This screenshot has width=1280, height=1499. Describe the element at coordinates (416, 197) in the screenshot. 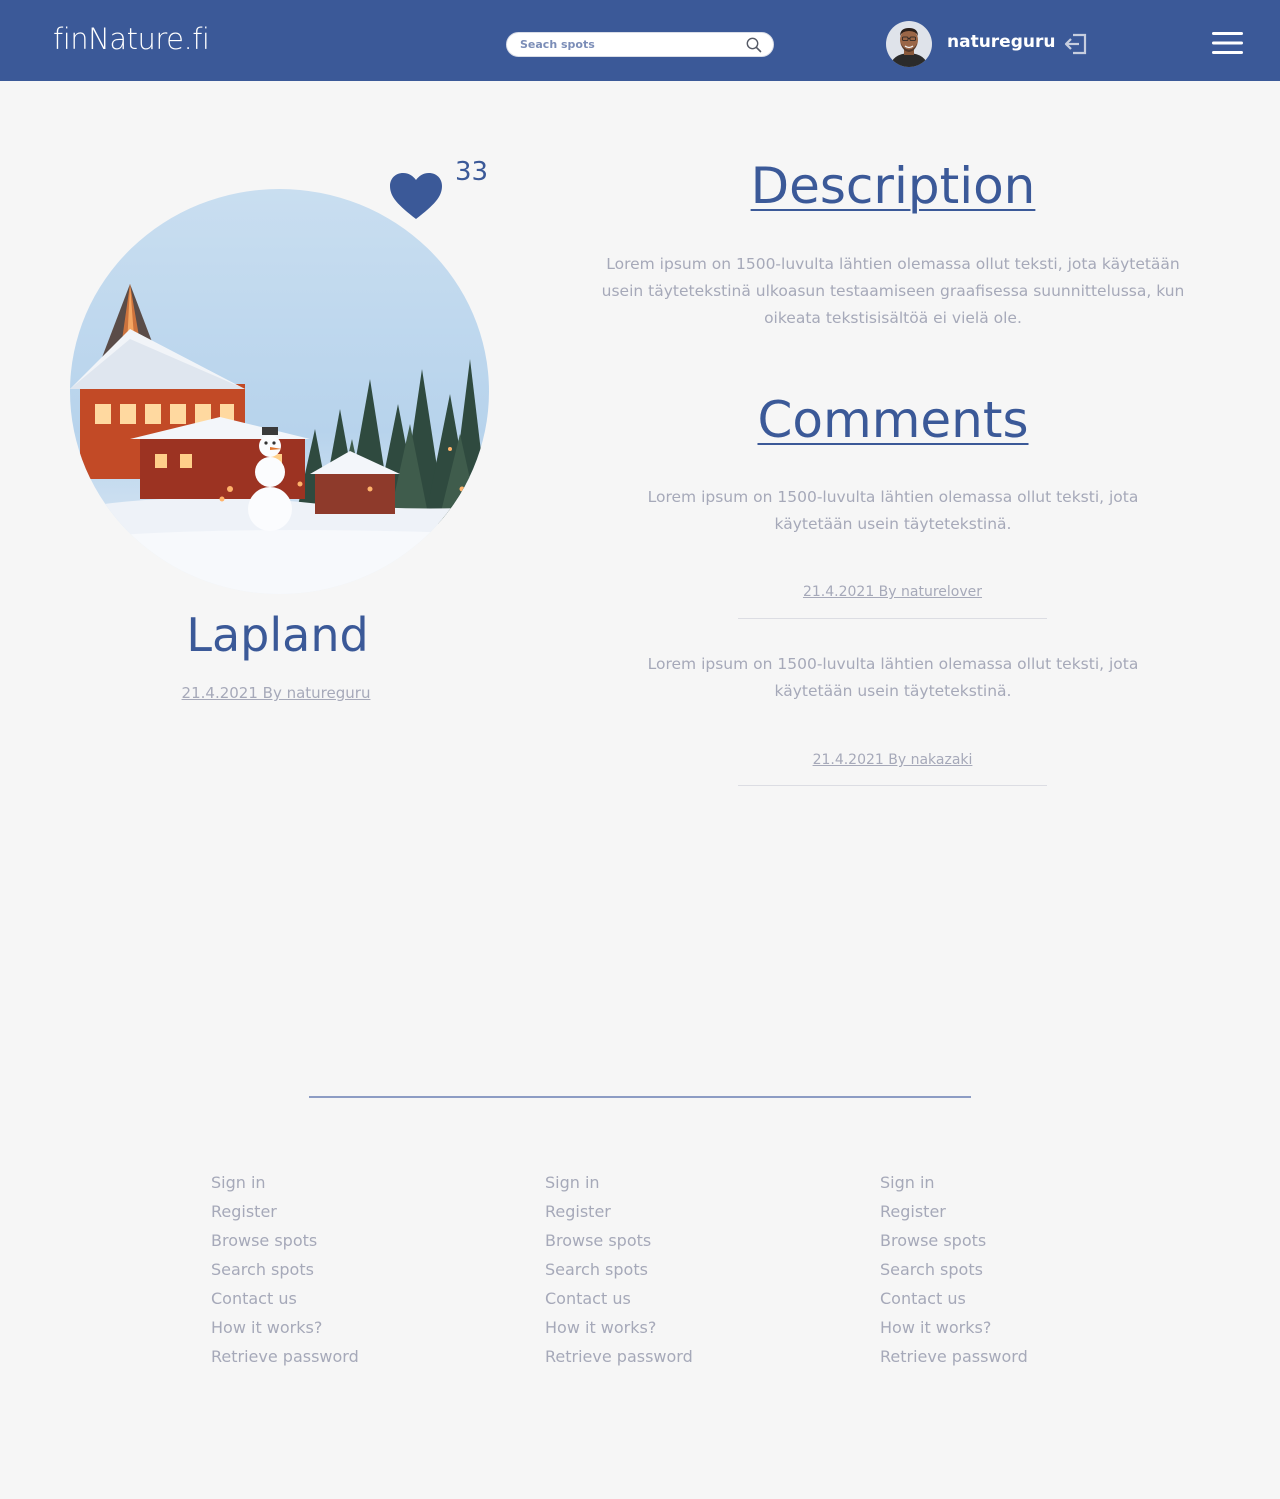

I see `heart-icon` at that location.